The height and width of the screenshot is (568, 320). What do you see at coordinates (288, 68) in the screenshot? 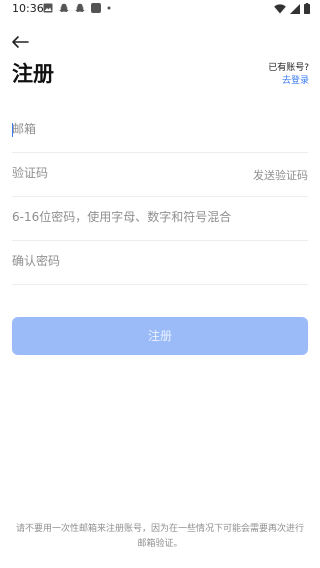
I see `has-account-label: 已有账号?` at bounding box center [288, 68].